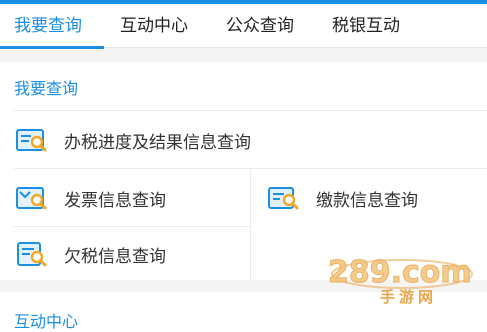 Image resolution: width=487 pixels, height=332 pixels. What do you see at coordinates (31, 140) in the screenshot?
I see `progress-search-icon` at bounding box center [31, 140].